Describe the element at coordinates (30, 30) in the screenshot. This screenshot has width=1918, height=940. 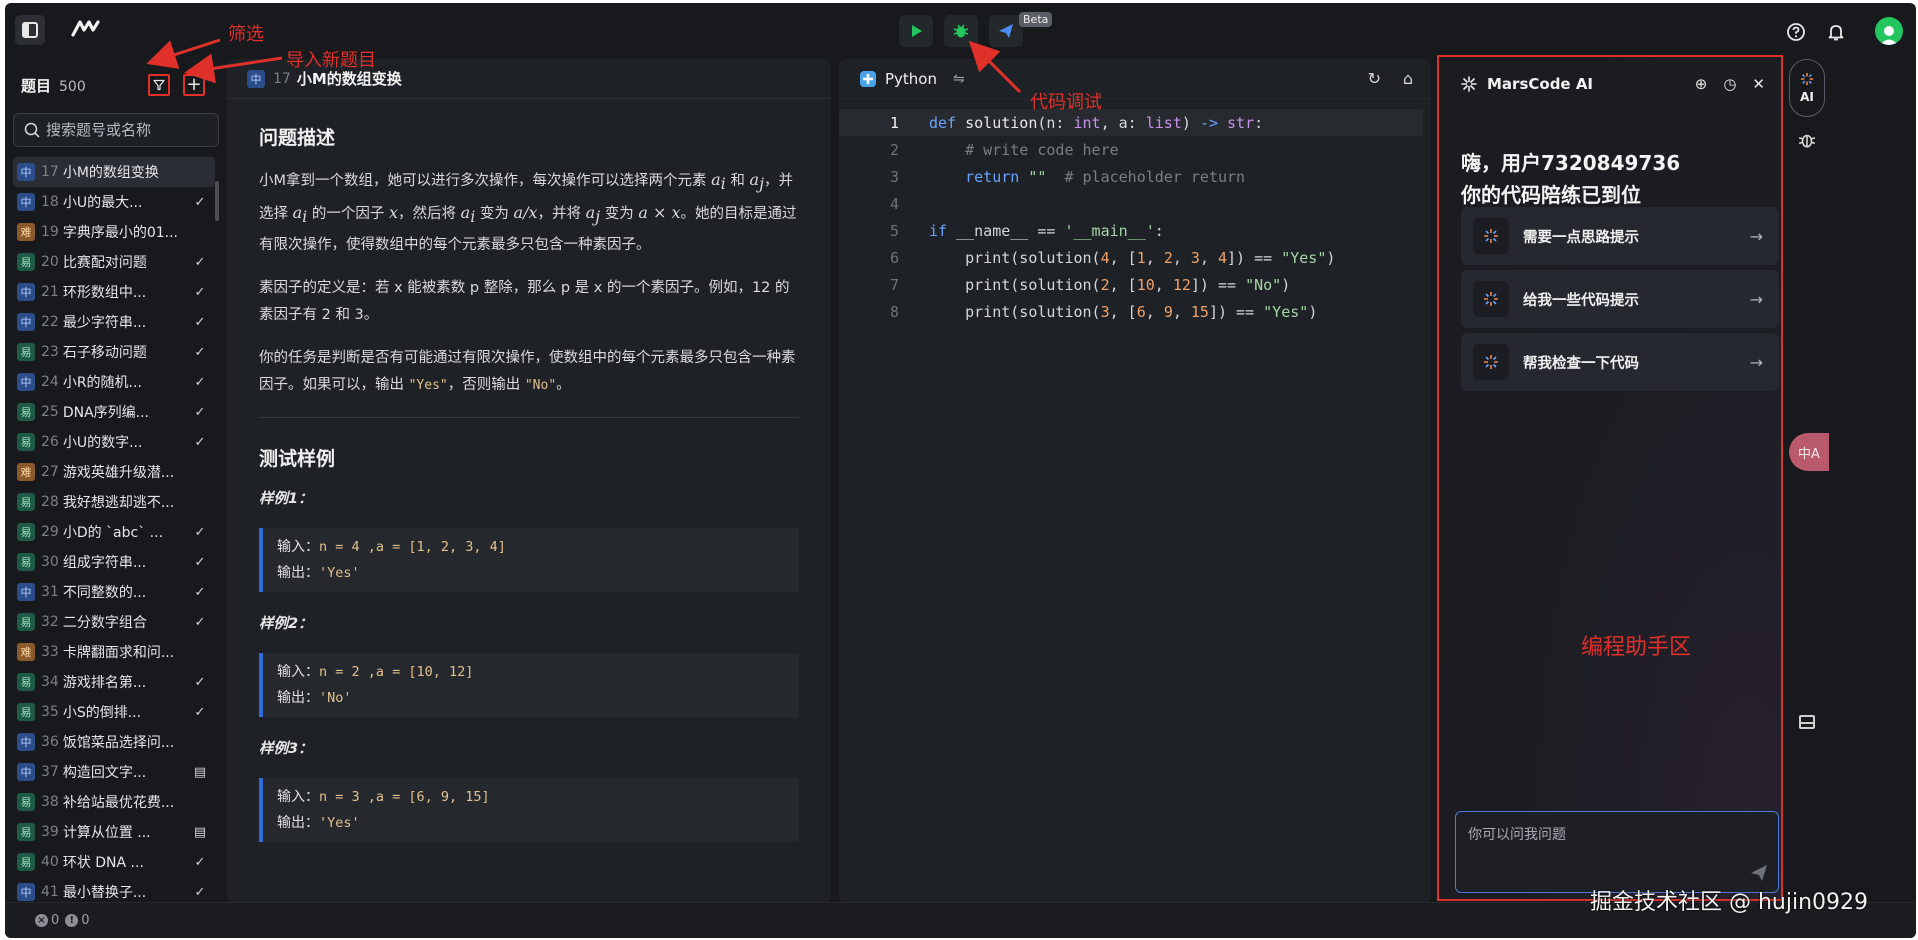
I see `sidebar-toggle-button` at that location.